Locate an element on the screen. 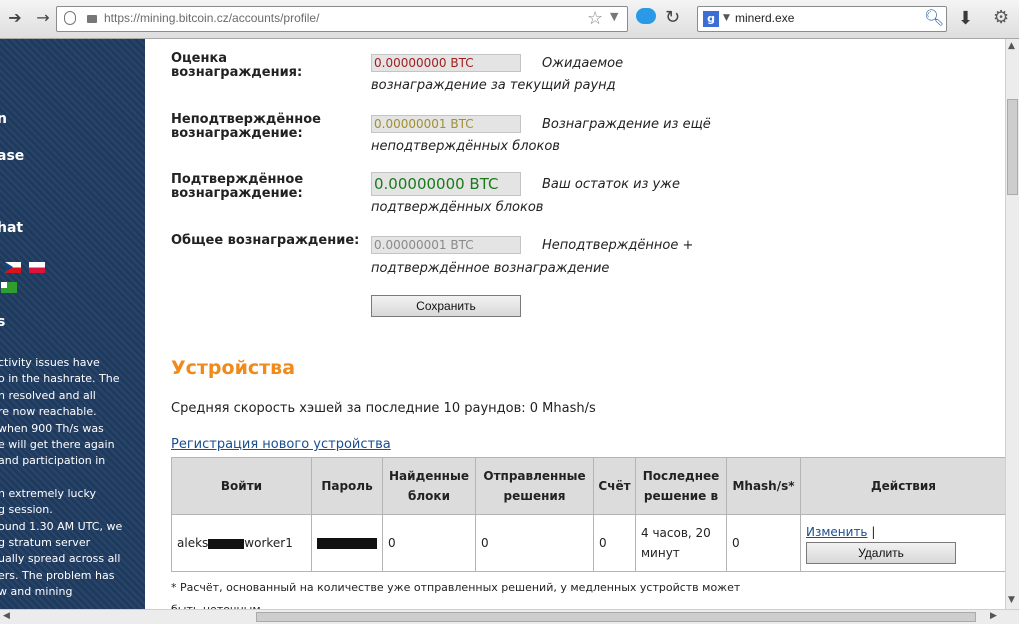 This screenshot has height=624, width=1019. unconfirmed-reward-field: 0.00000001 BTC is located at coordinates (446, 124).